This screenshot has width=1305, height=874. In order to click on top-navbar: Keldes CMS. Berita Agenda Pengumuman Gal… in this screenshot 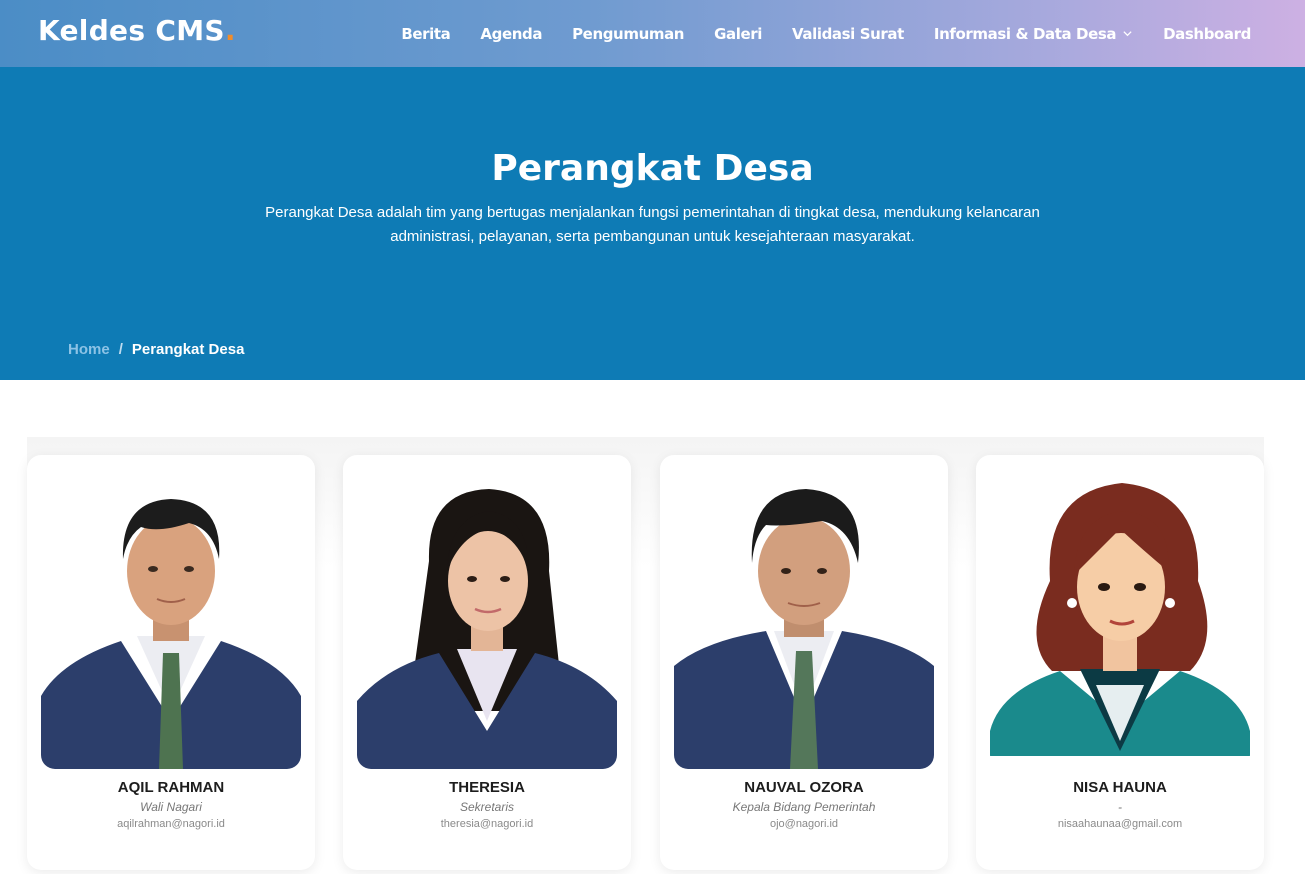, I will do `click(652, 33)`.